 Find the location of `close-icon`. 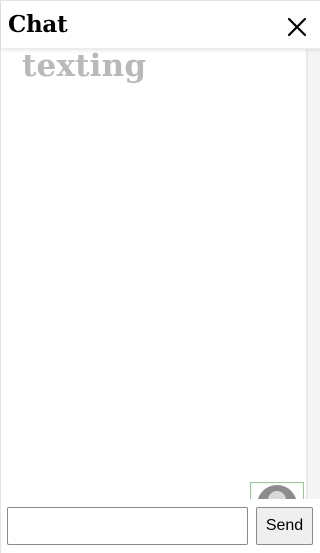

close-icon is located at coordinates (297, 27).